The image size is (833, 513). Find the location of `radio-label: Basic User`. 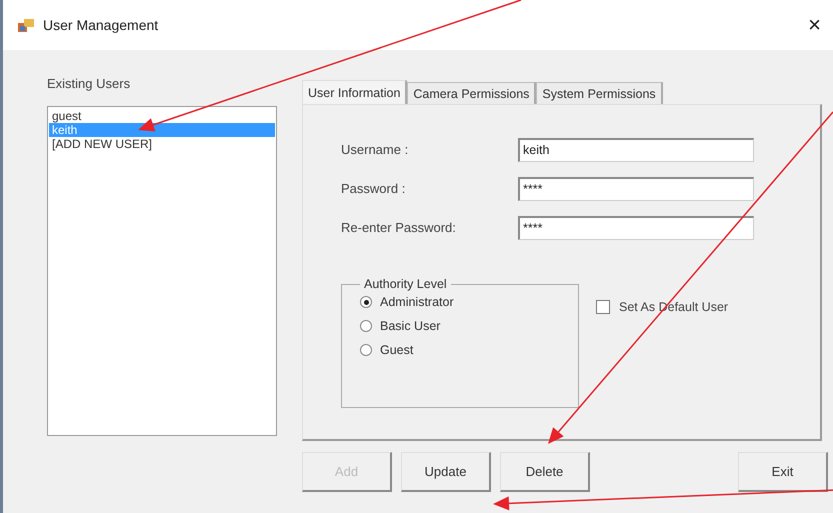

radio-label: Basic User is located at coordinates (410, 326).